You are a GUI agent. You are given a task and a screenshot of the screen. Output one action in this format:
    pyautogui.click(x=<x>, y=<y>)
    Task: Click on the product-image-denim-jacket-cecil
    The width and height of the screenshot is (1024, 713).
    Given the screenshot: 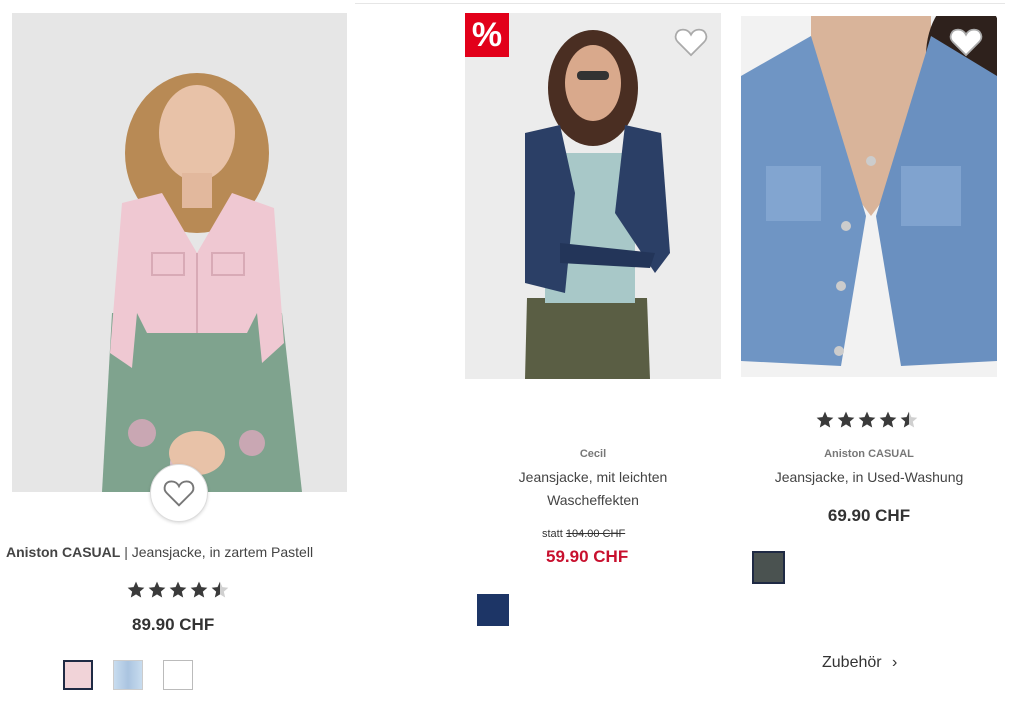 What is the action you would take?
    pyautogui.click(x=593, y=196)
    